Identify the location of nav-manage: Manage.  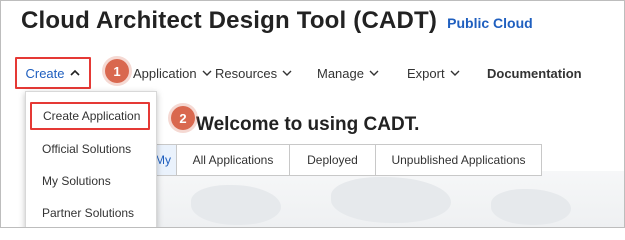
(348, 73).